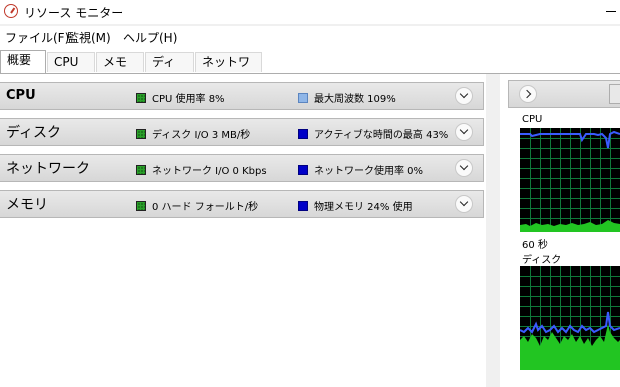 This screenshot has height=387, width=620. Describe the element at coordinates (11, 11) in the screenshot. I see `resource-monitor-icon` at that location.